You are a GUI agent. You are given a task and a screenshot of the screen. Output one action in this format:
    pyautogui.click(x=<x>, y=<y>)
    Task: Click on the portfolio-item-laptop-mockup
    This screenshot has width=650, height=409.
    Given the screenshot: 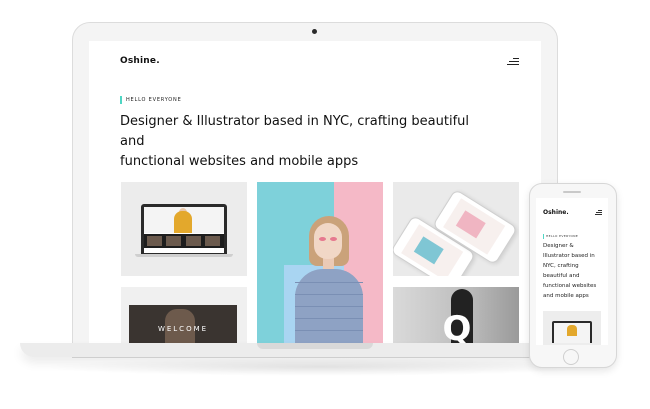 What is the action you would take?
    pyautogui.click(x=184, y=229)
    